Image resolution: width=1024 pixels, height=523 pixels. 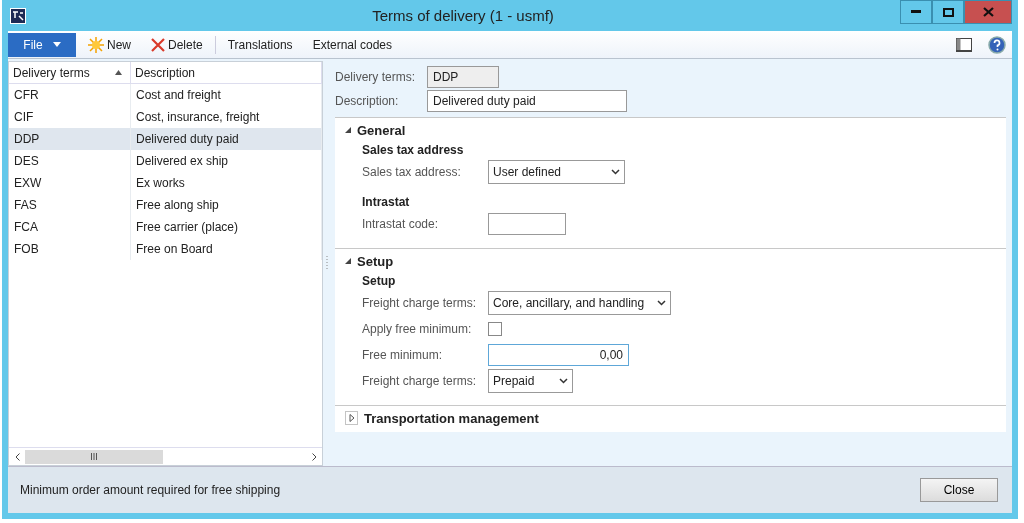 I want to click on checkbox, so click(x=495, y=329).